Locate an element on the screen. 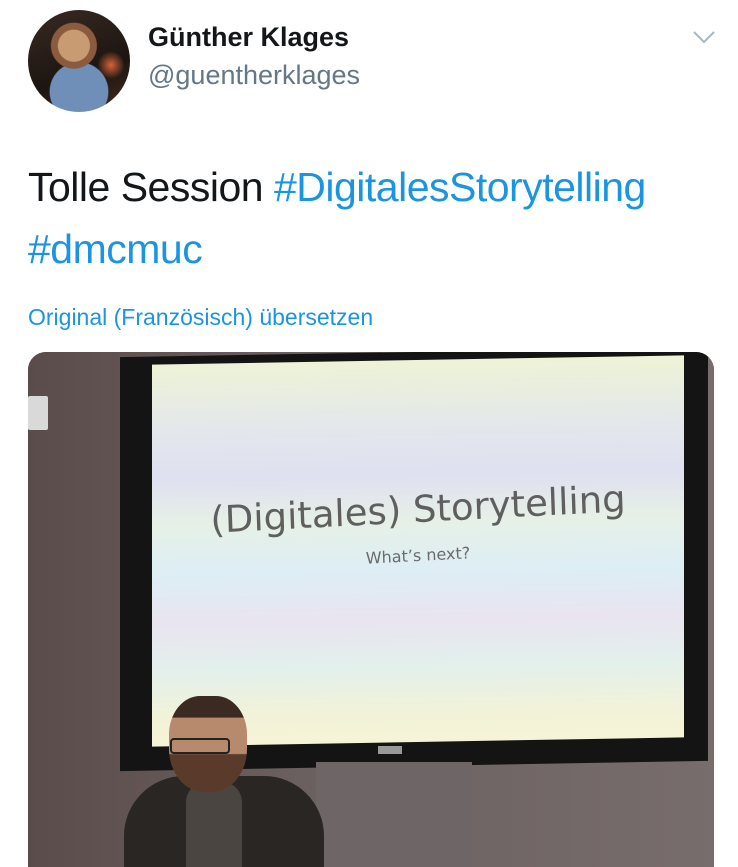 The width and height of the screenshot is (738, 867). screen-handle is located at coordinates (390, 750).